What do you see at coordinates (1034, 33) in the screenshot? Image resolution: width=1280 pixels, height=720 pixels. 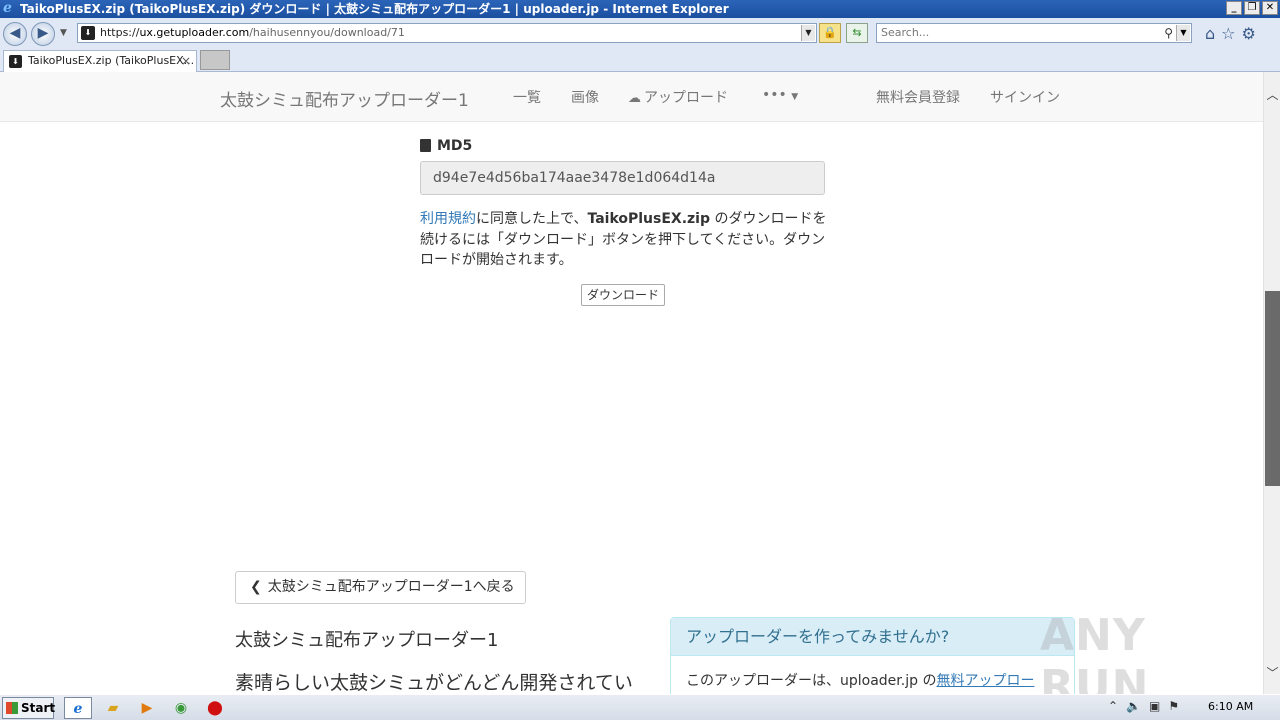 I see `search-input: Search... ⚲ ▼` at bounding box center [1034, 33].